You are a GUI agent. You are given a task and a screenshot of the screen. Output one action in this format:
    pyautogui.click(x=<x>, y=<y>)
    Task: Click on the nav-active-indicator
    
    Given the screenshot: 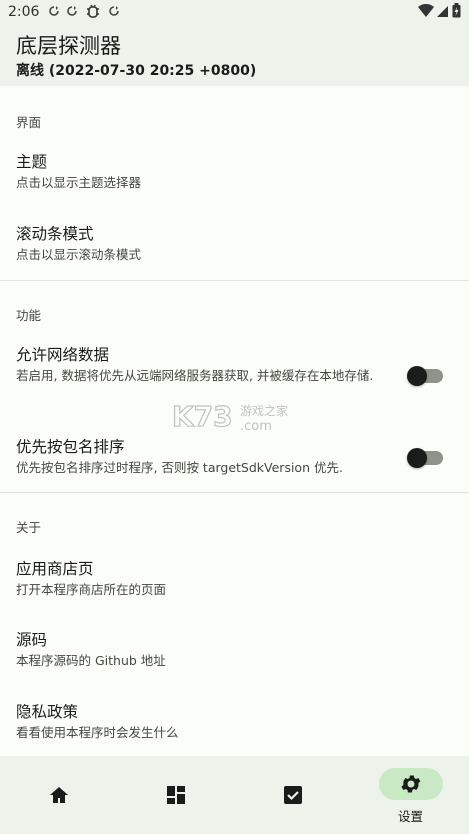 What is the action you would take?
    pyautogui.click(x=410, y=784)
    